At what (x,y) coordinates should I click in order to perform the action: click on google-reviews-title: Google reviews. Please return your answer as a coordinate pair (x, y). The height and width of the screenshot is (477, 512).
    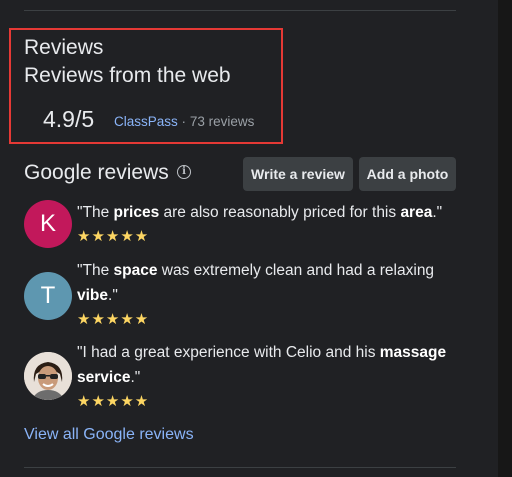
    Looking at the image, I should click on (96, 172).